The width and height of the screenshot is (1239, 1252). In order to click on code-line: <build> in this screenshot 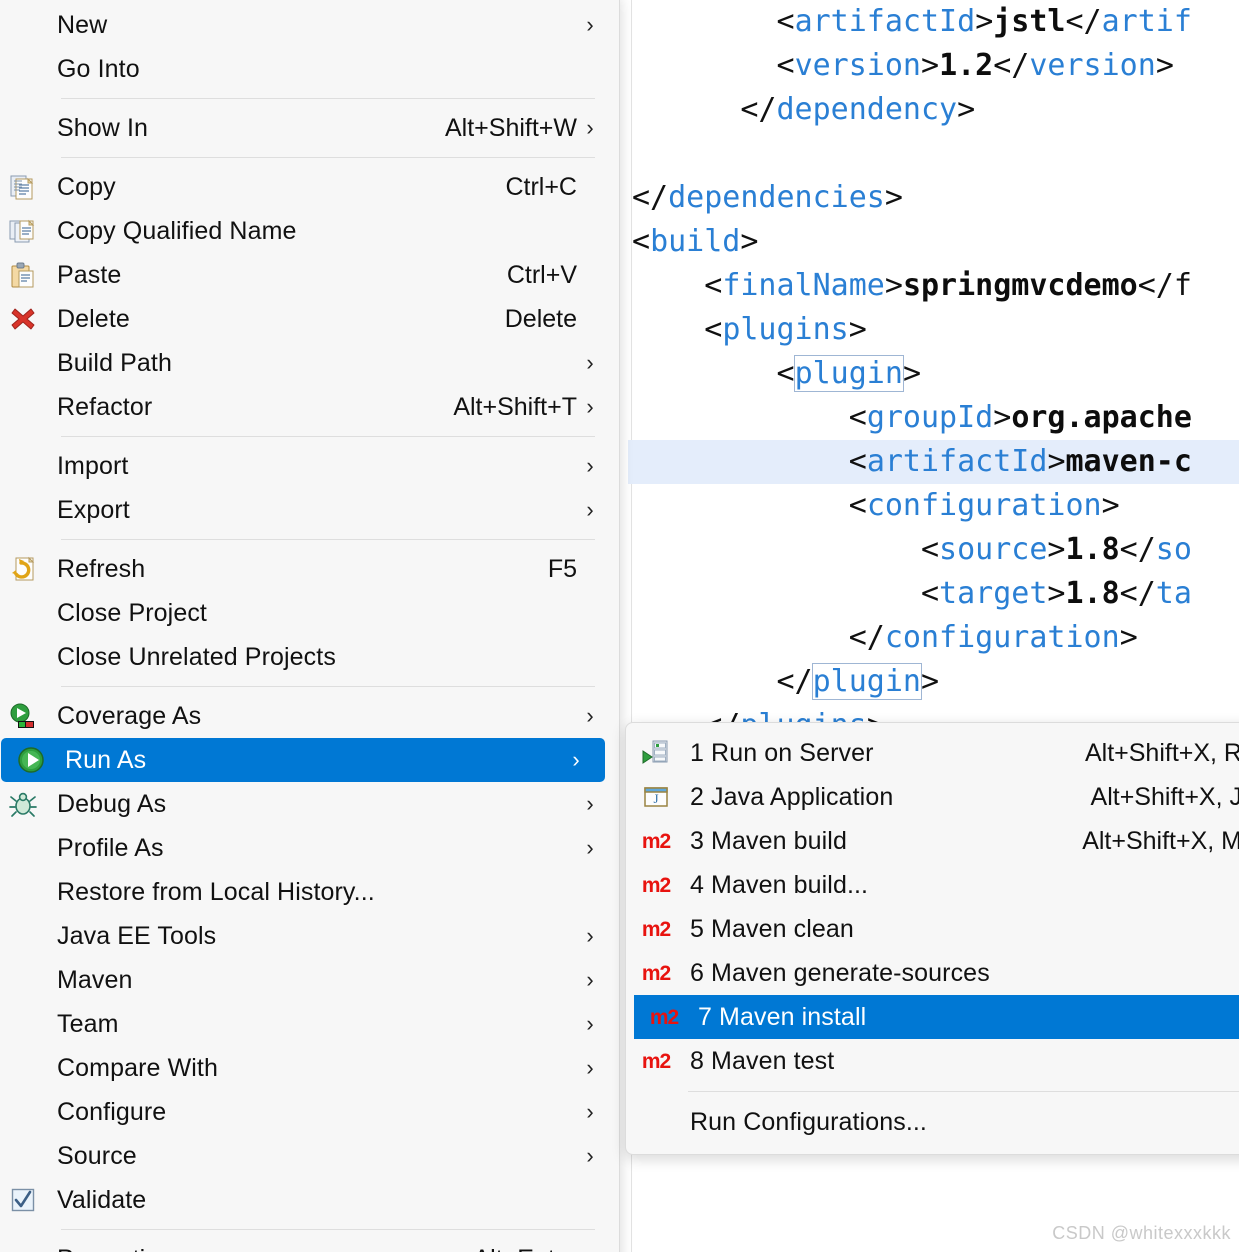, I will do `click(933, 242)`.